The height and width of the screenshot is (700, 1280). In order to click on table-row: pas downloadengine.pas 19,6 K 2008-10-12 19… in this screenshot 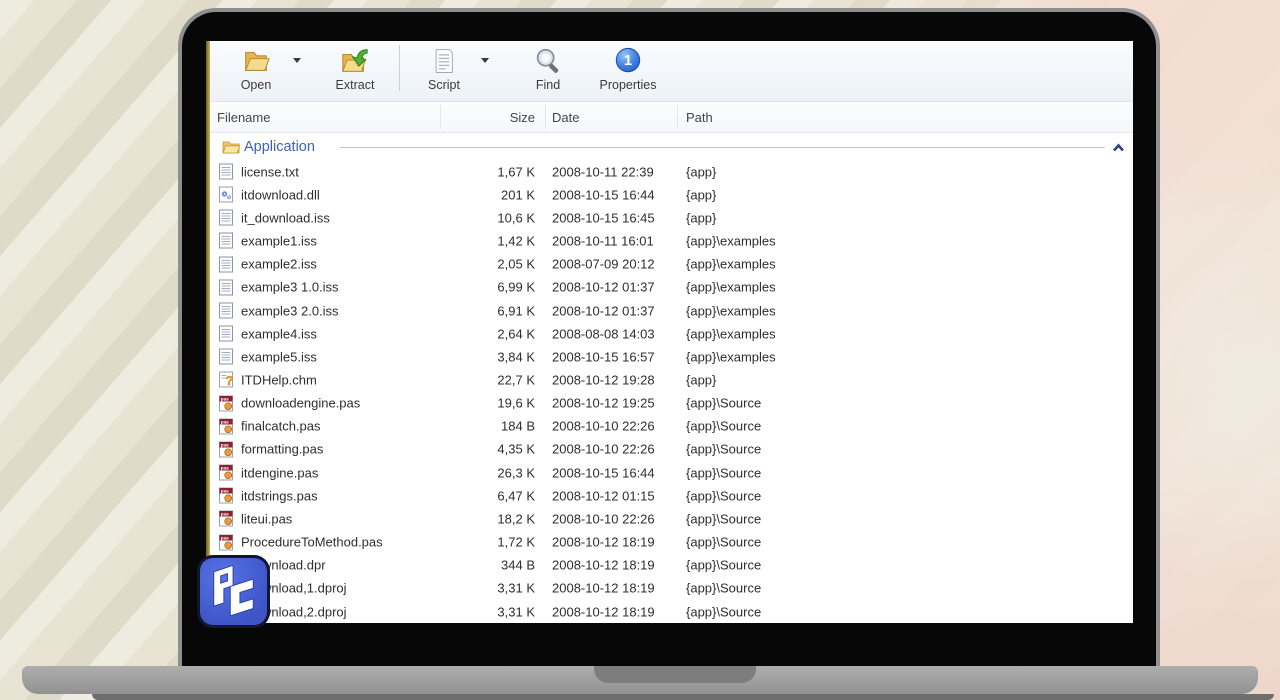, I will do `click(671, 403)`.